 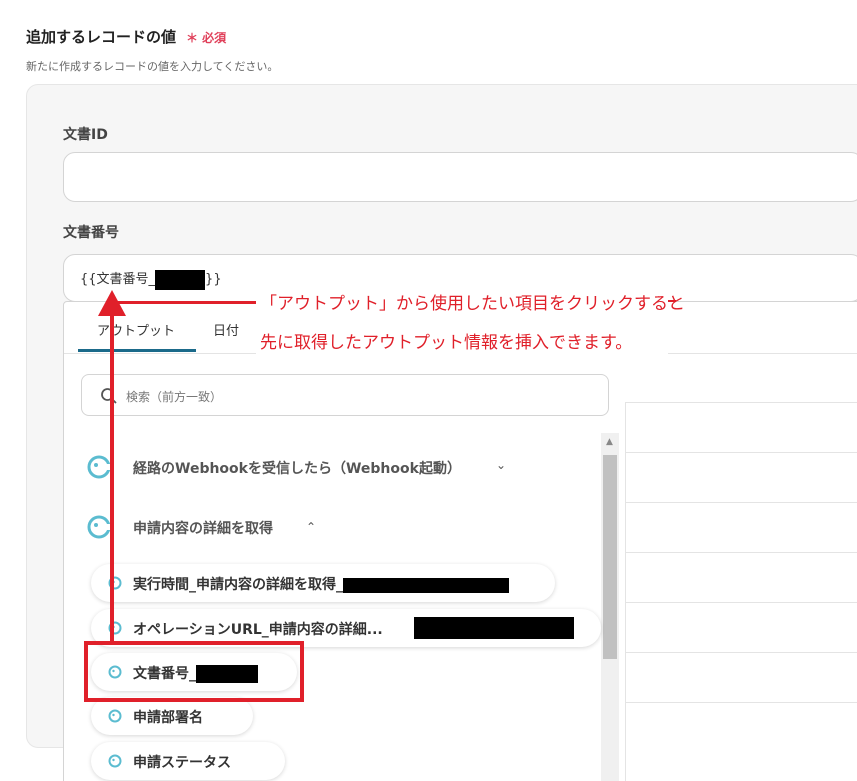 I want to click on scroll-up-arrow-icon: ▲, so click(x=609, y=442).